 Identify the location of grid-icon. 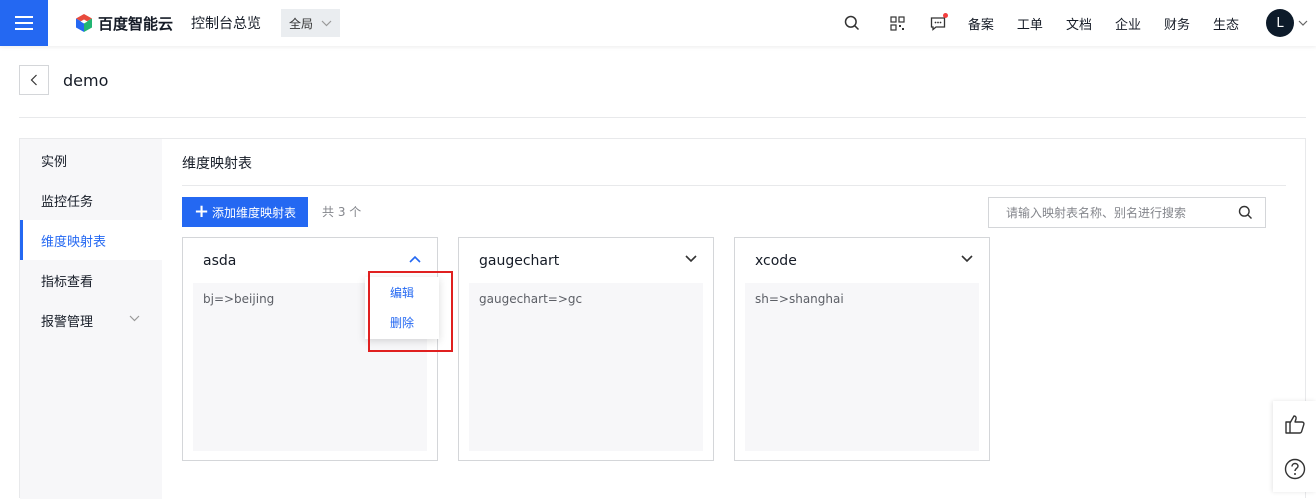
(898, 23).